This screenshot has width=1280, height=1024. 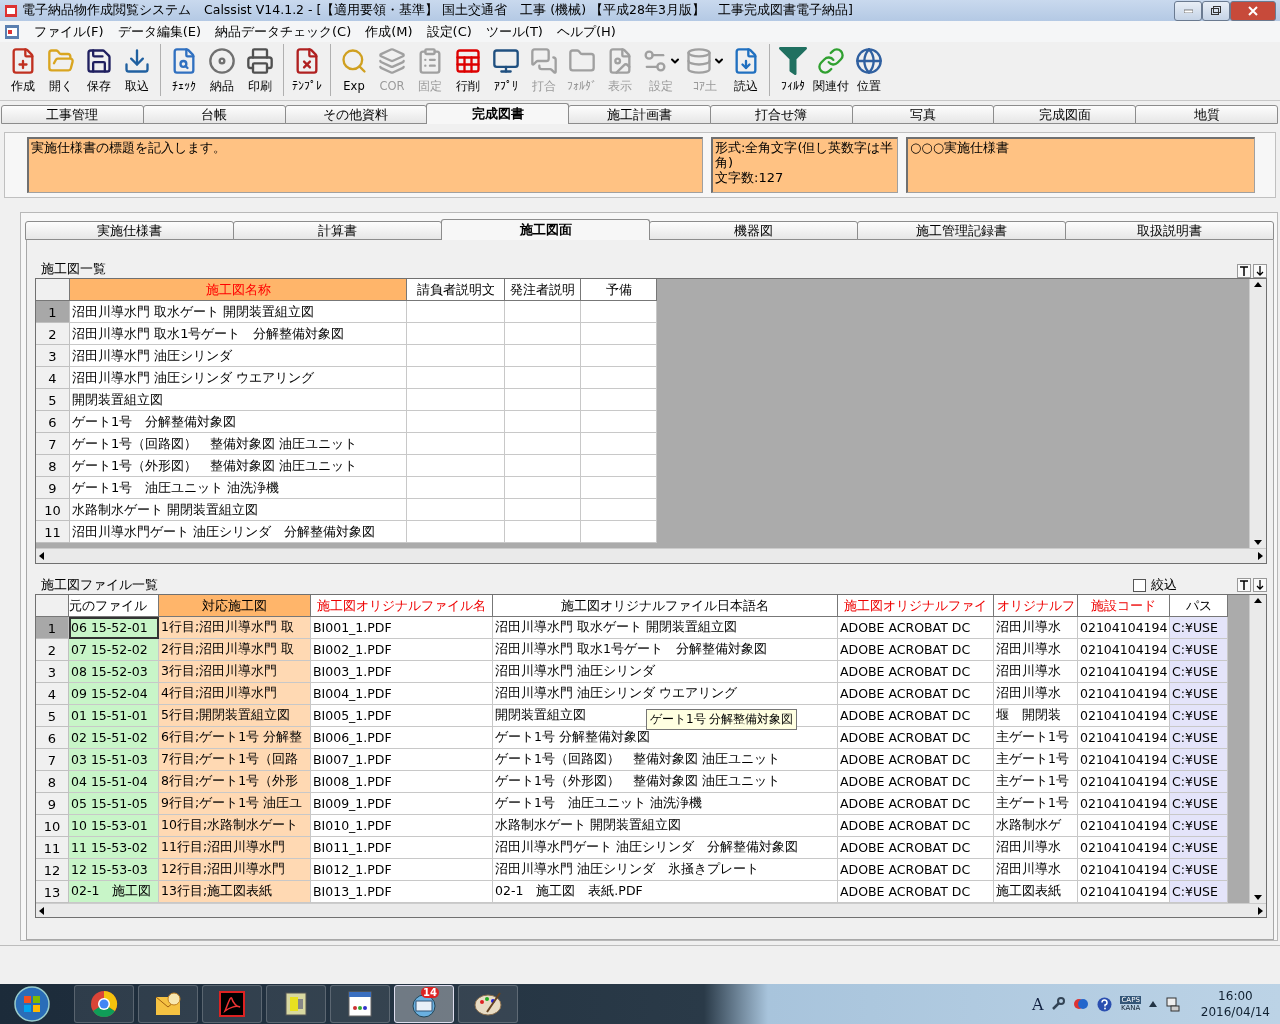 What do you see at coordinates (72, 114) in the screenshot?
I see `tab: 工事管理` at bounding box center [72, 114].